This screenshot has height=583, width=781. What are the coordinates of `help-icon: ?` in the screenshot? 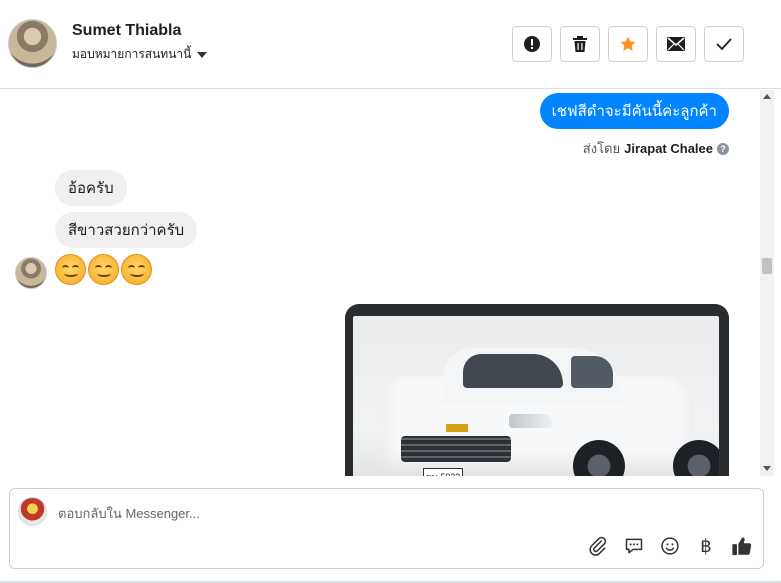 It's located at (723, 148).